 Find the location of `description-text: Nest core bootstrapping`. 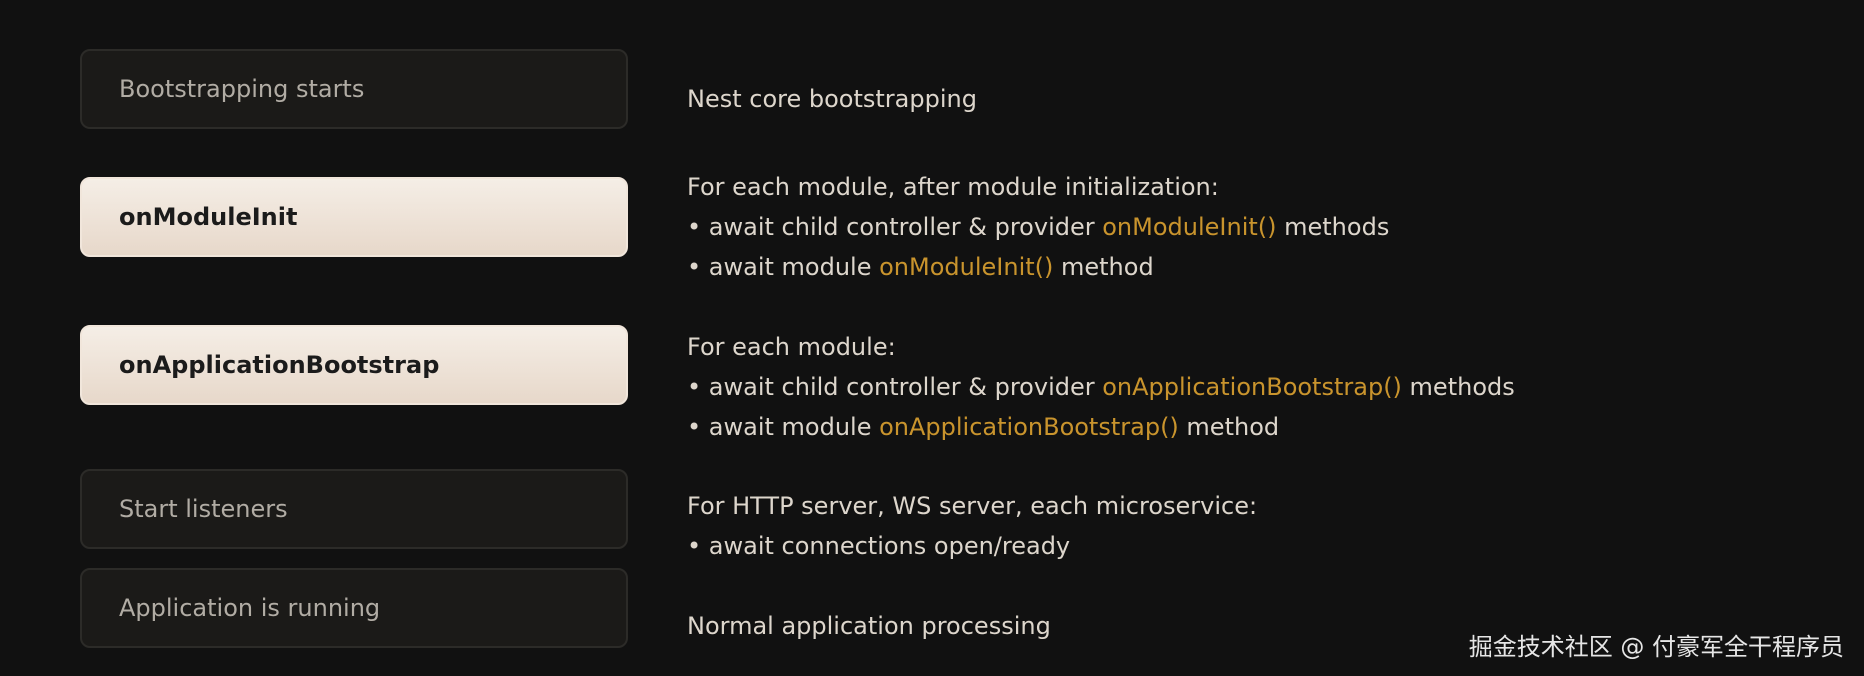

description-text: Nest core bootstrapping is located at coordinates (832, 99).